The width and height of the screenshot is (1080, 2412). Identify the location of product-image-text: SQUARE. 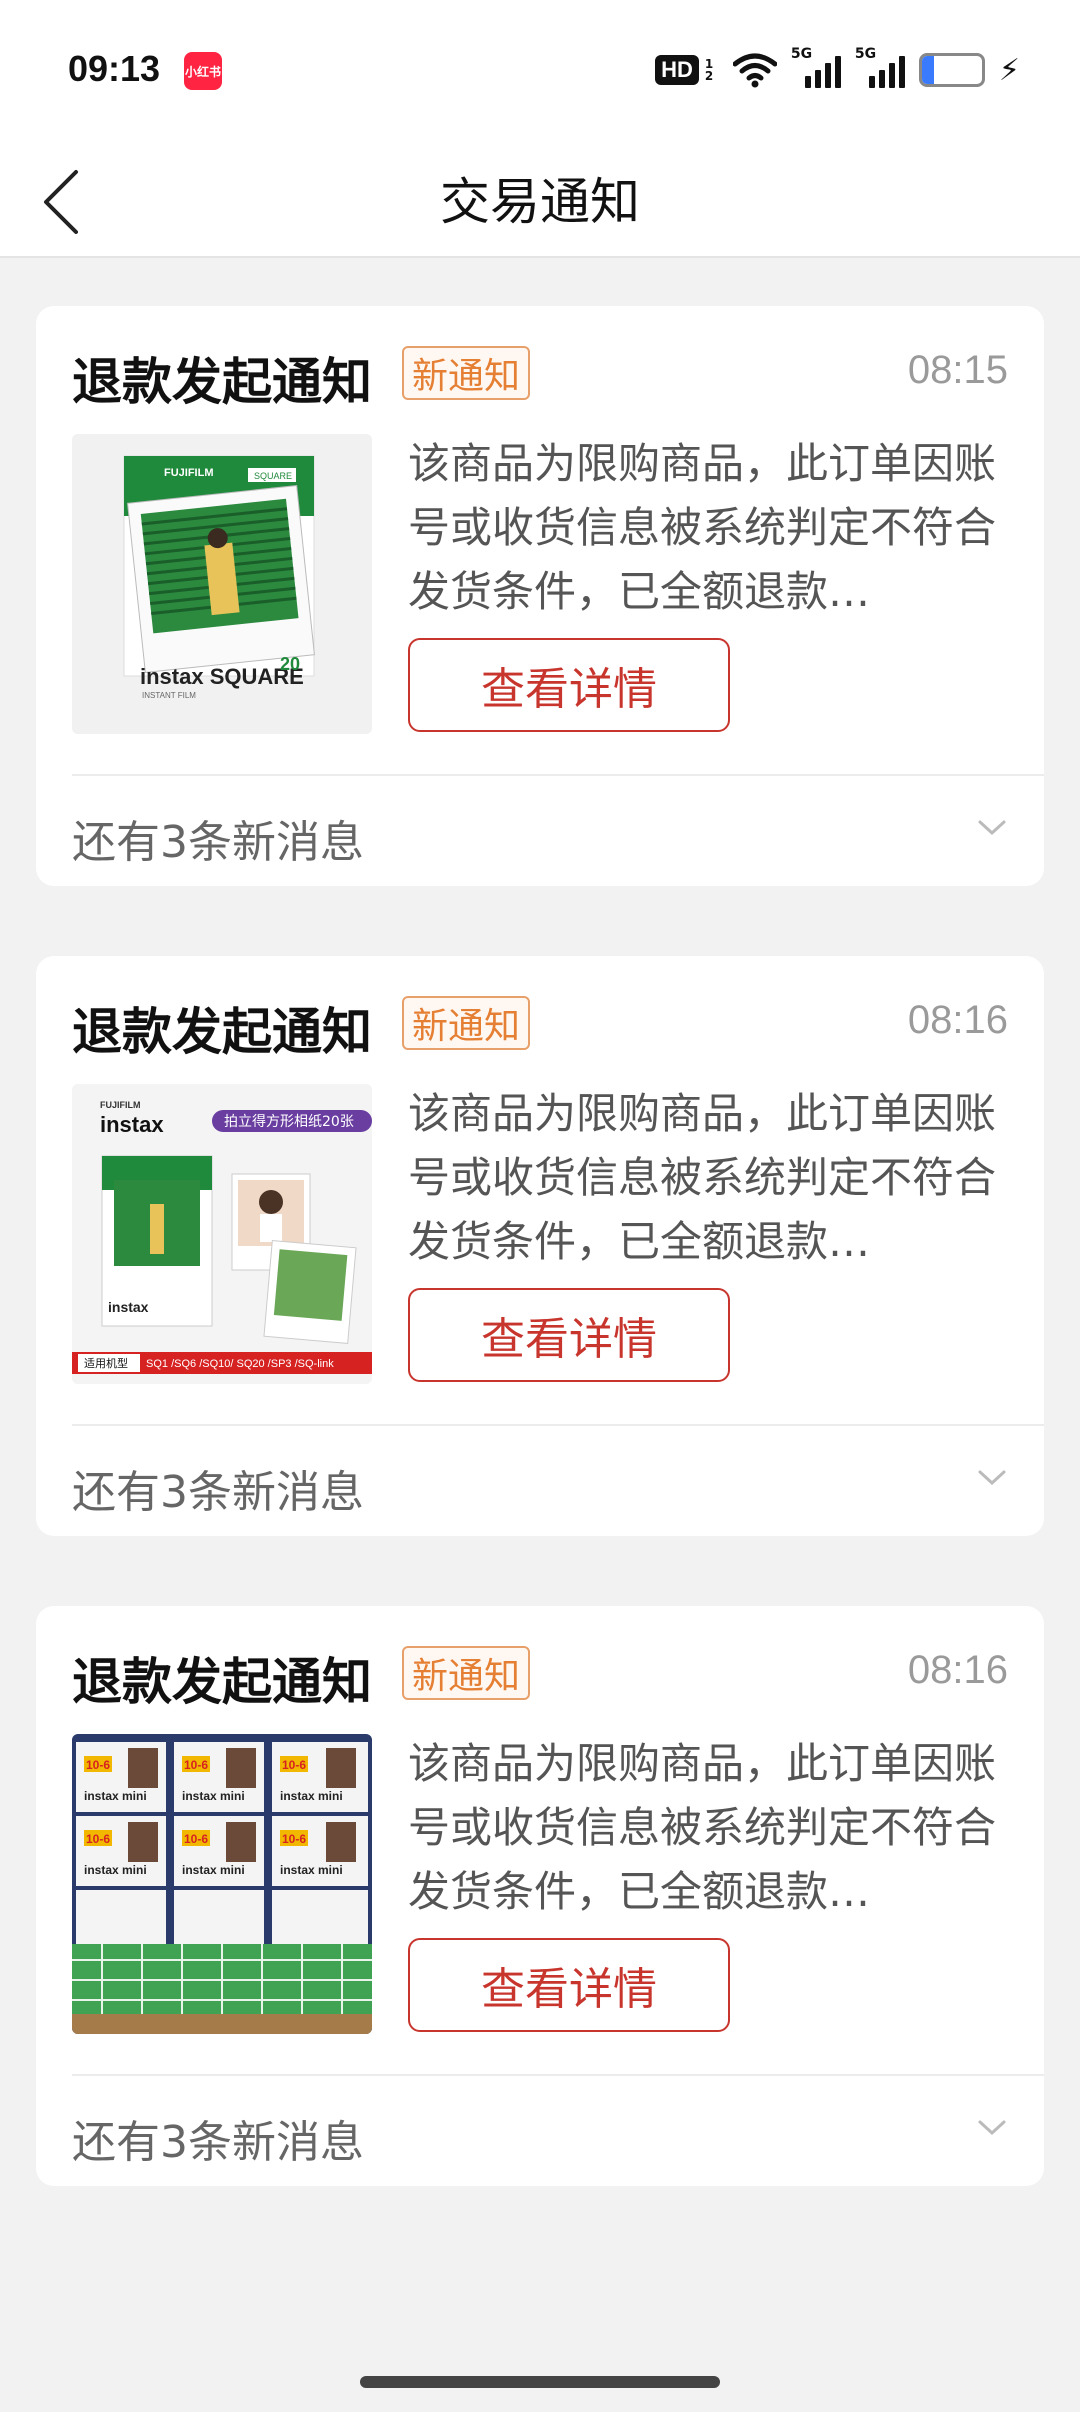
(273, 476).